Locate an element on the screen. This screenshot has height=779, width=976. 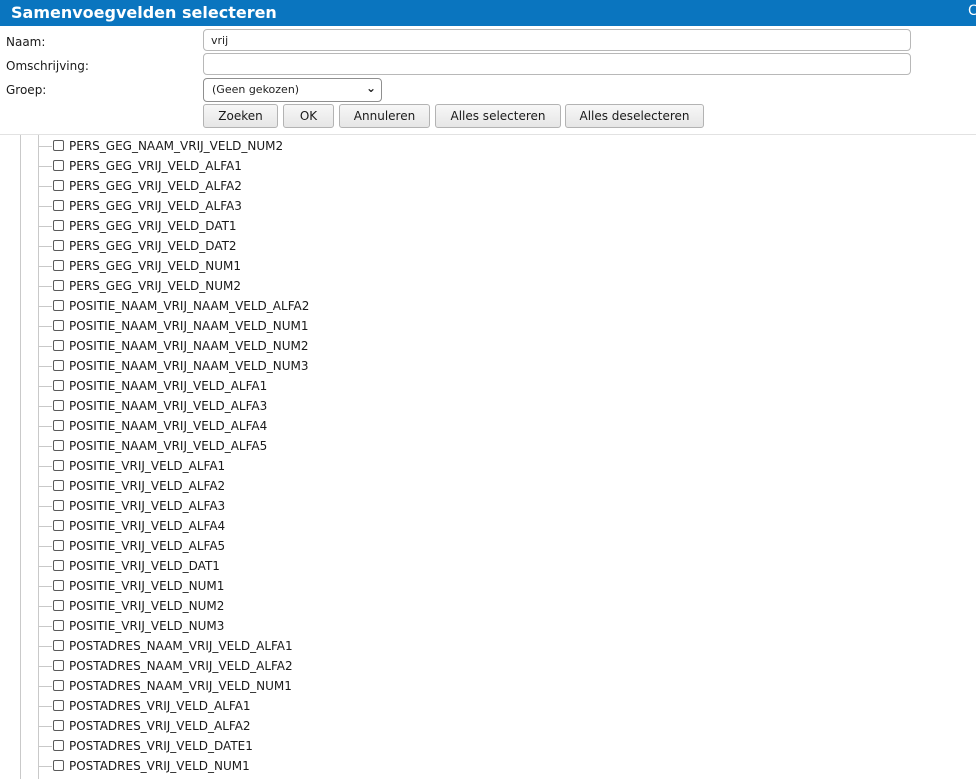
field-label: POSTADRES_NAAM_VRIJ_VELD_ALFA1 is located at coordinates (181, 646).